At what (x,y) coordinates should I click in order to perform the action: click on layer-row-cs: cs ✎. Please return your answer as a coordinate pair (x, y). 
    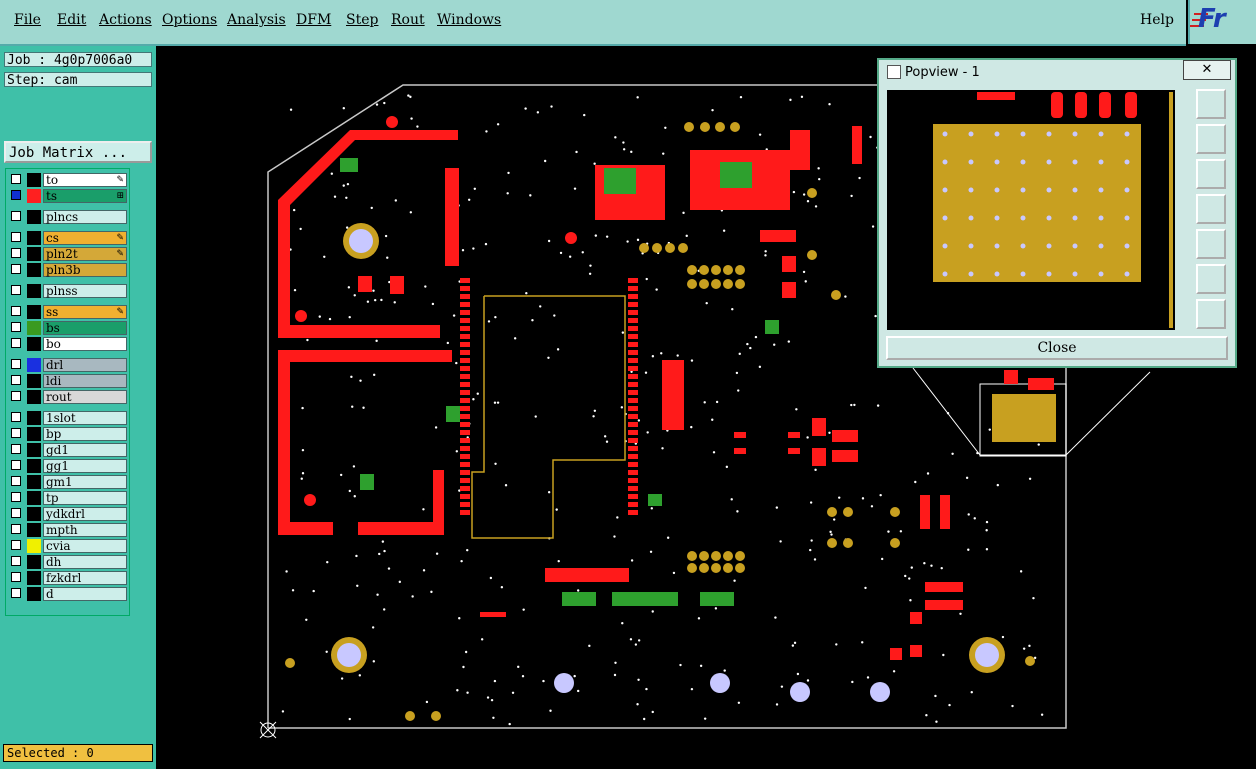
    Looking at the image, I should click on (68, 238).